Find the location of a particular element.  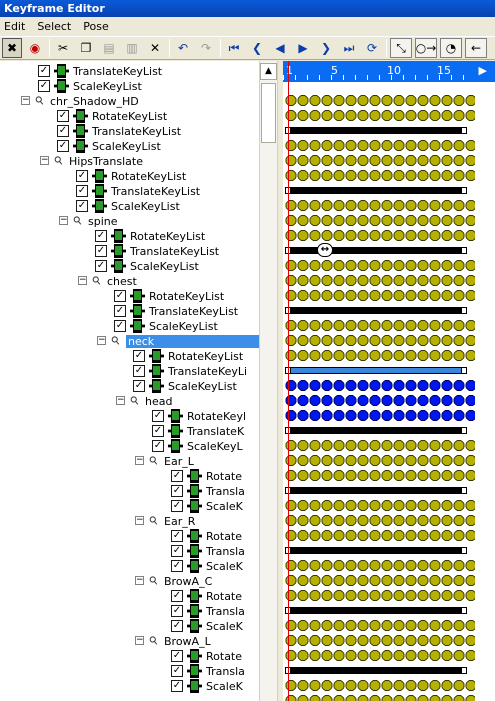

tree-row: ✓ ScaleK is located at coordinates (129, 506).